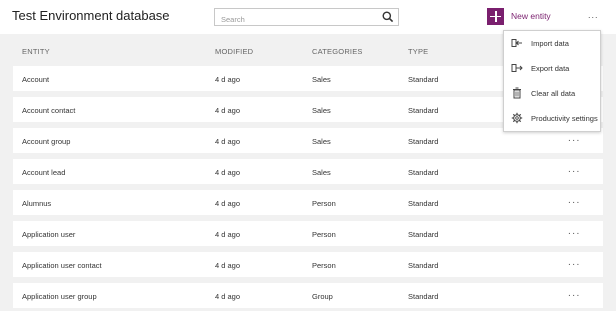  Describe the element at coordinates (531, 16) in the screenshot. I see `new-entity-label: New entity` at that location.